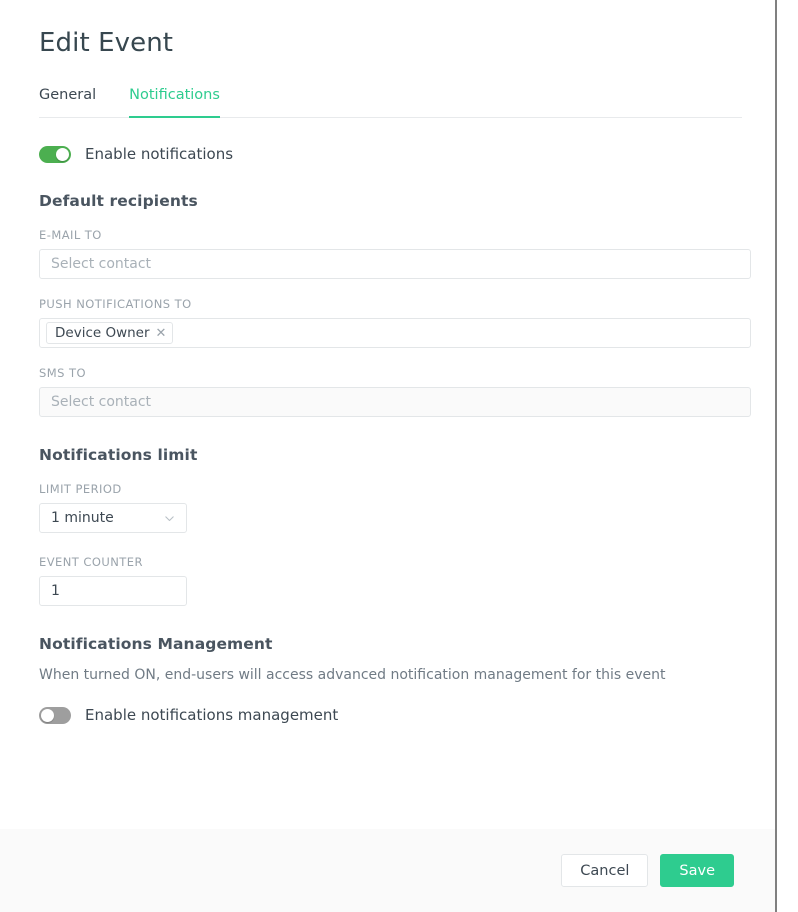 The image size is (798, 912). I want to click on sms-to-label: SMS TO, so click(62, 373).